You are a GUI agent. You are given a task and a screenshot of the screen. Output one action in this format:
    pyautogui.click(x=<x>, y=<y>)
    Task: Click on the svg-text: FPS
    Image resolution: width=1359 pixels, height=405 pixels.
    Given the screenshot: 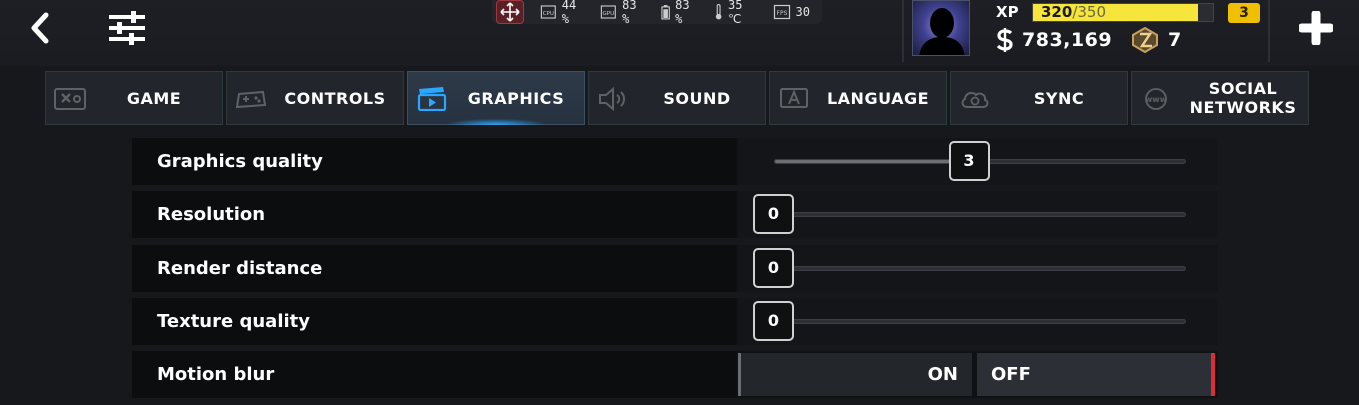 What is the action you would take?
    pyautogui.click(x=781, y=13)
    